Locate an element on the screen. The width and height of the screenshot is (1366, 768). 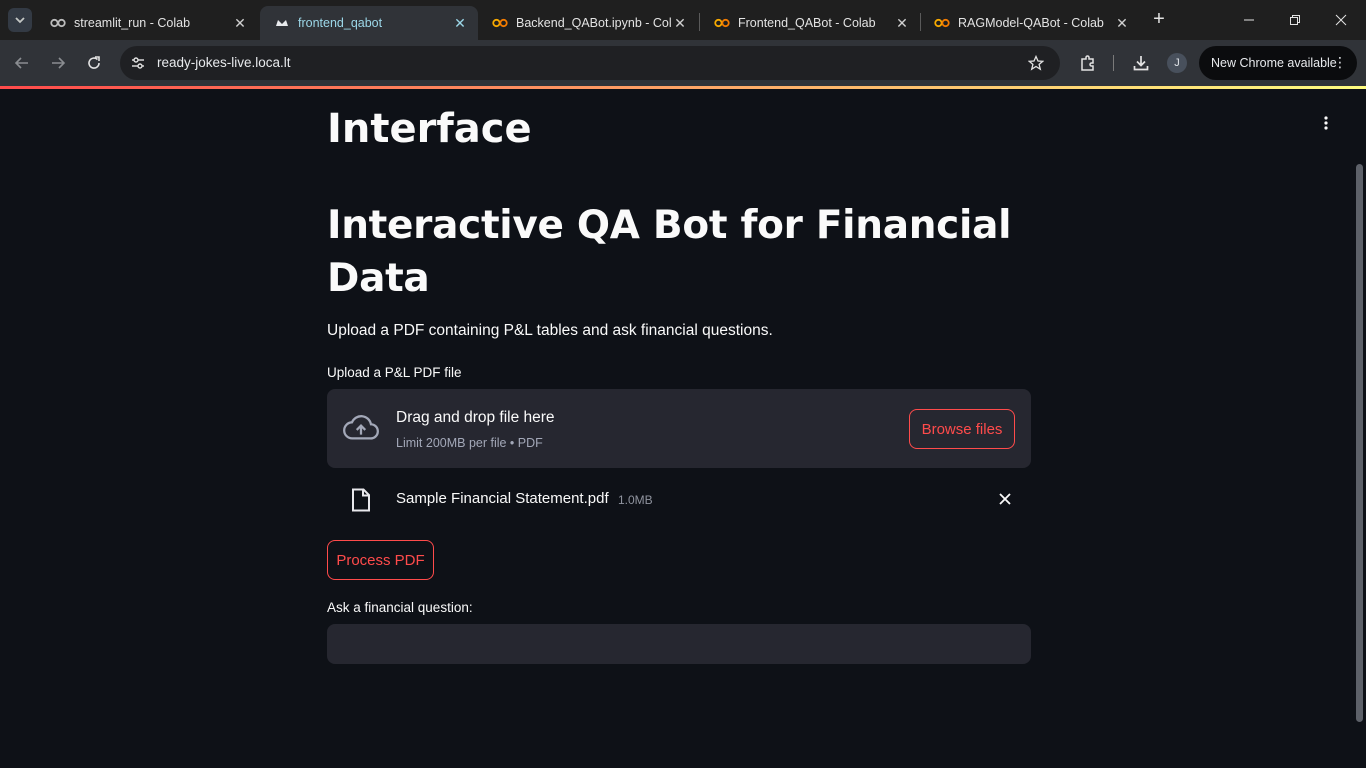
cloud-upload-icon is located at coordinates (361, 428).